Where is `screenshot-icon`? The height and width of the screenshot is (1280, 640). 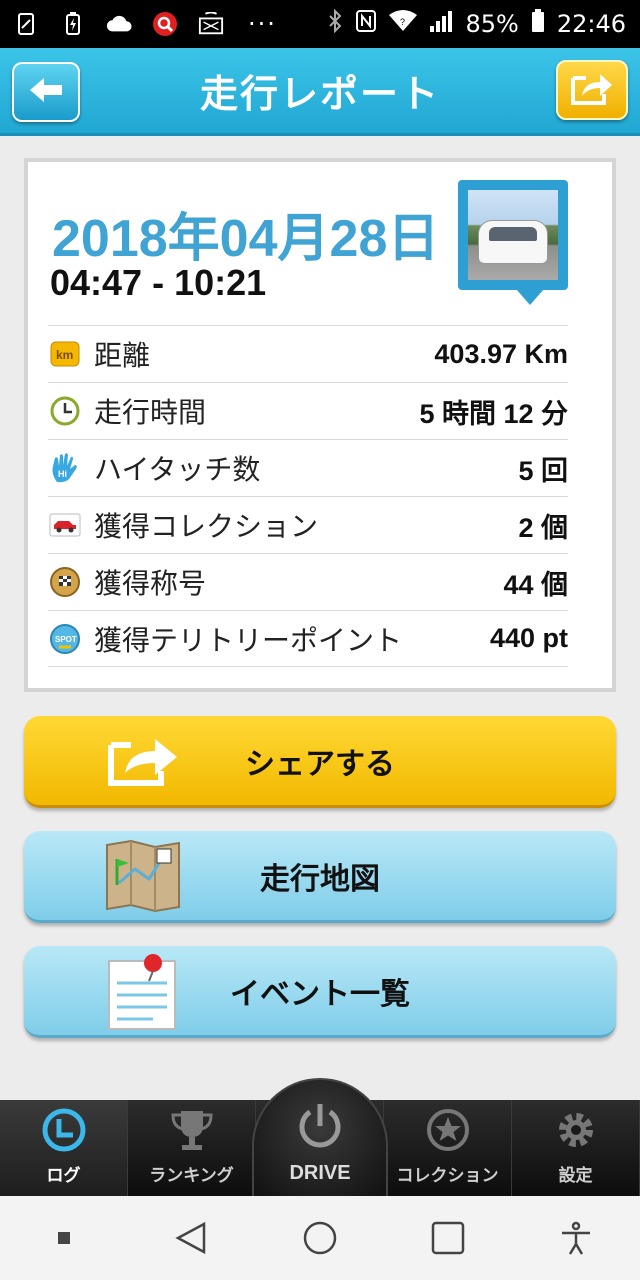
screenshot-icon is located at coordinates (27, 24).